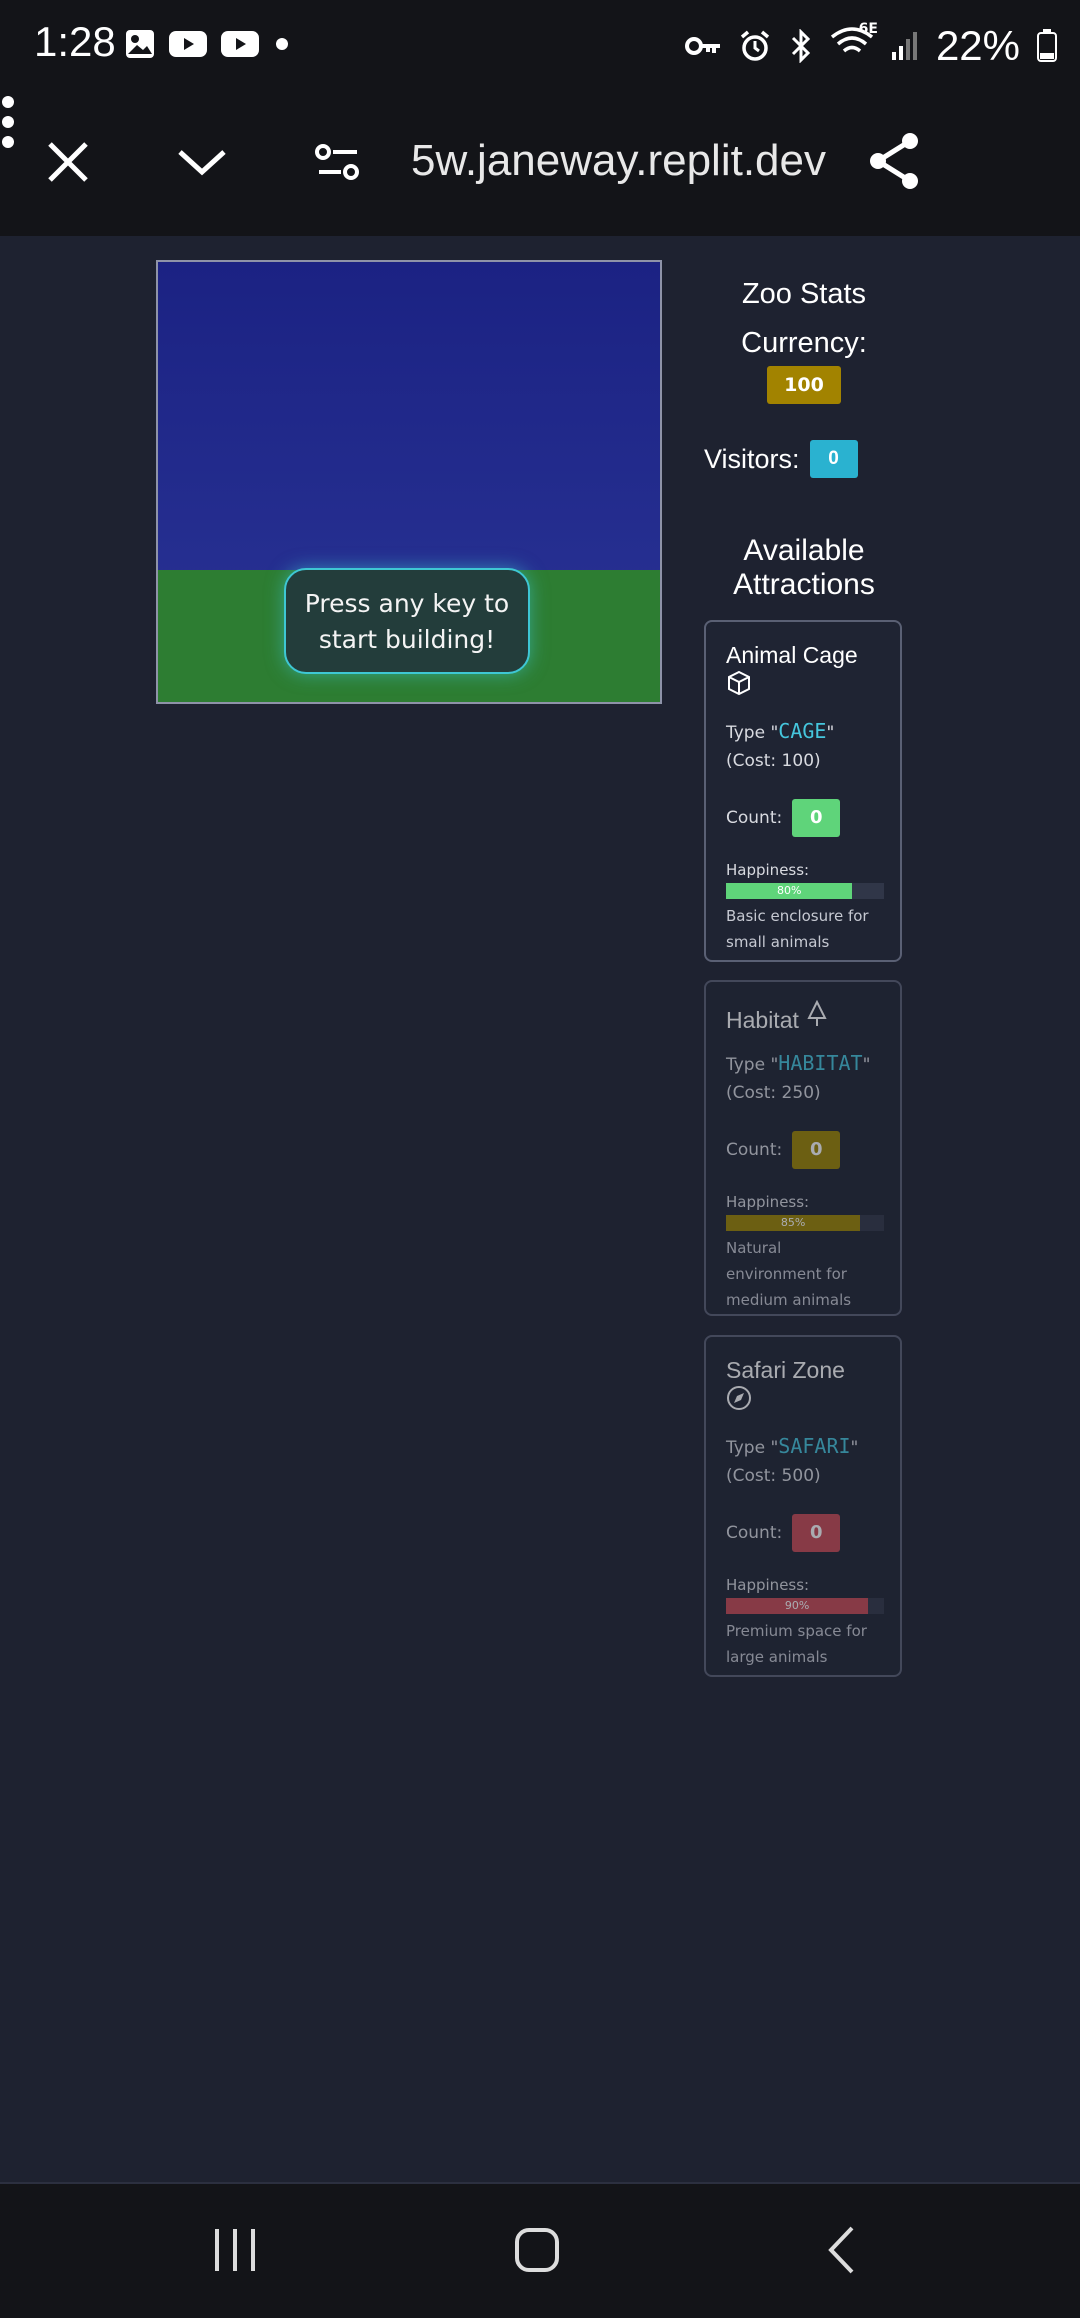  I want to click on happiness-fill: 90%, so click(797, 1606).